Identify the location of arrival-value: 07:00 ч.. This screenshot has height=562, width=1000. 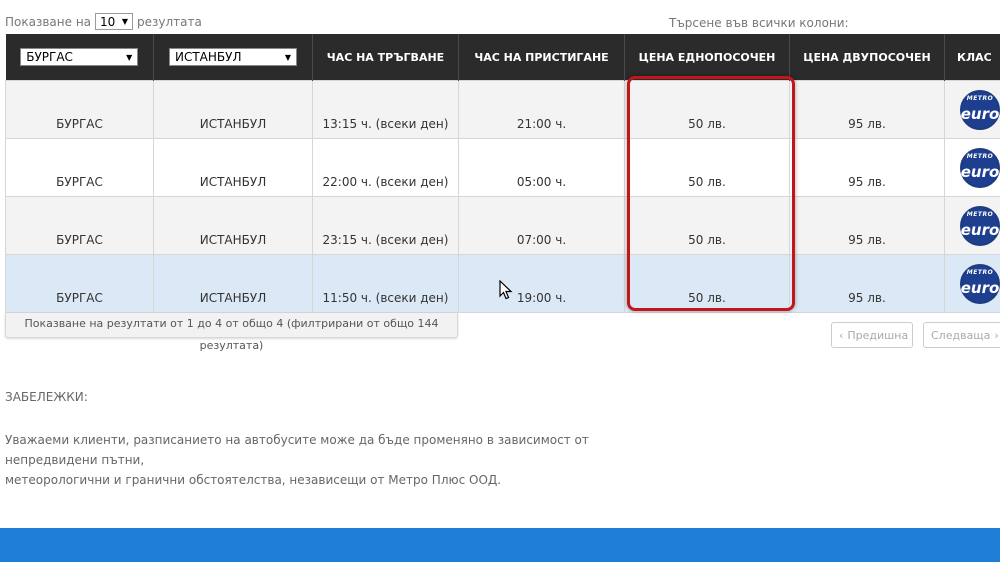
(541, 240).